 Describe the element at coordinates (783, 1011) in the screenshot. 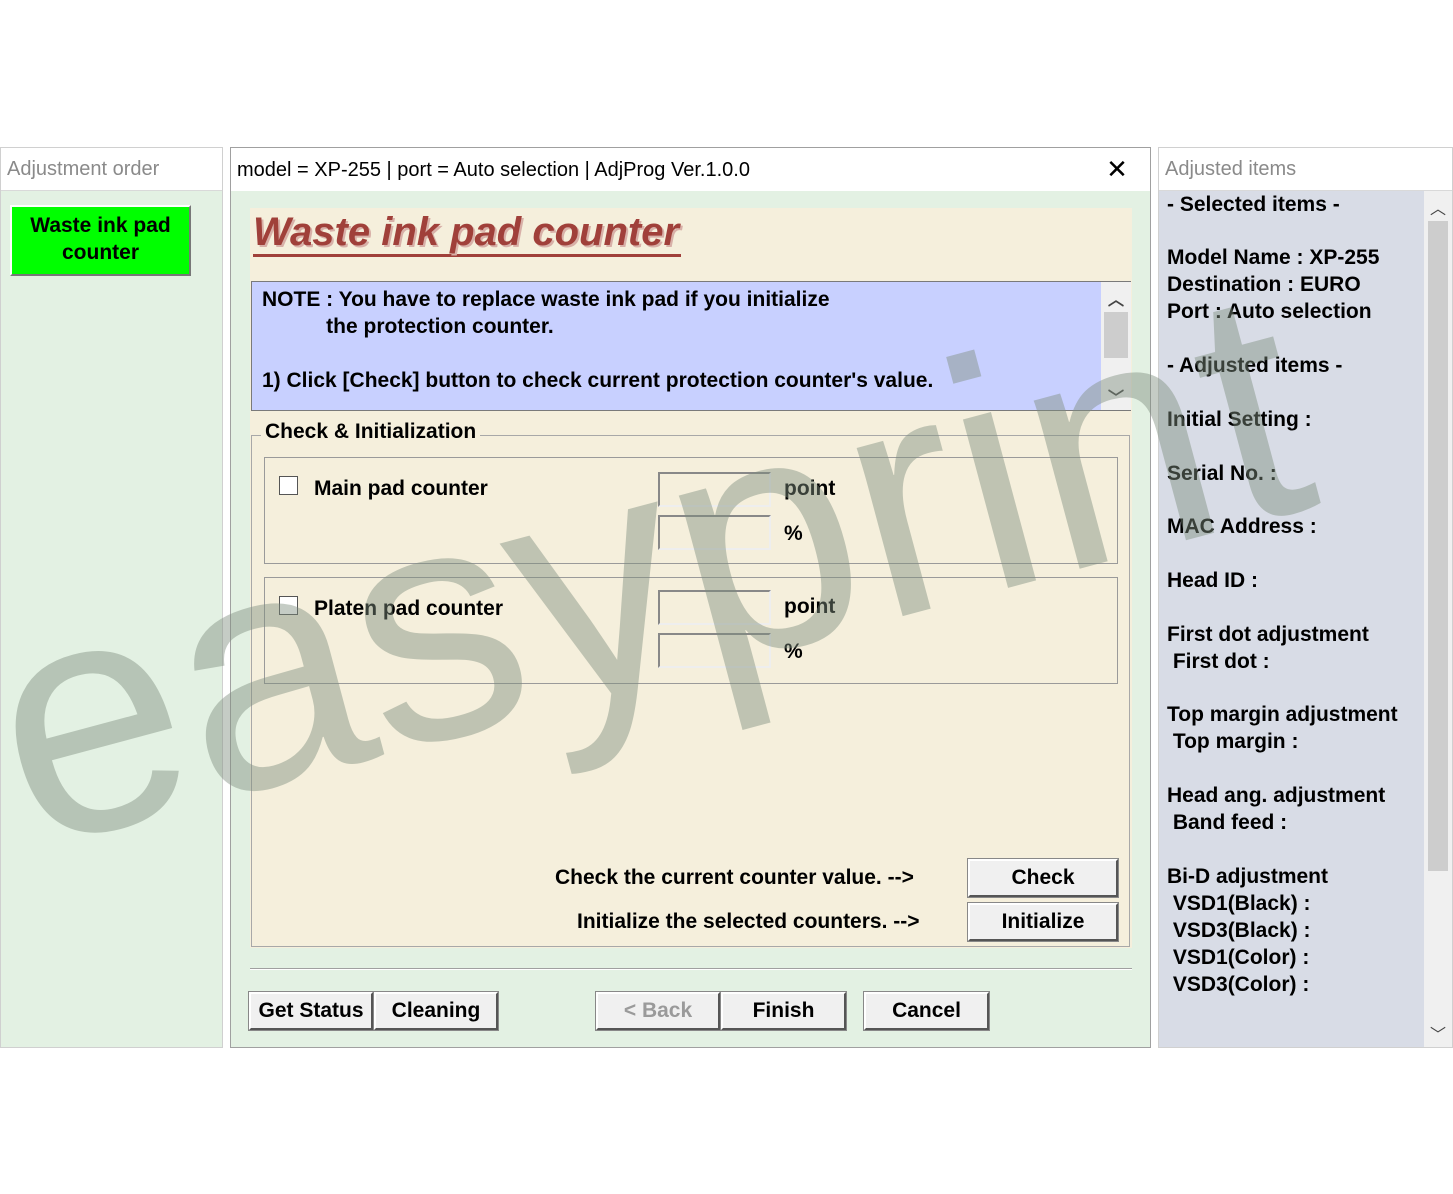

I see `finish-button: Finish` at that location.